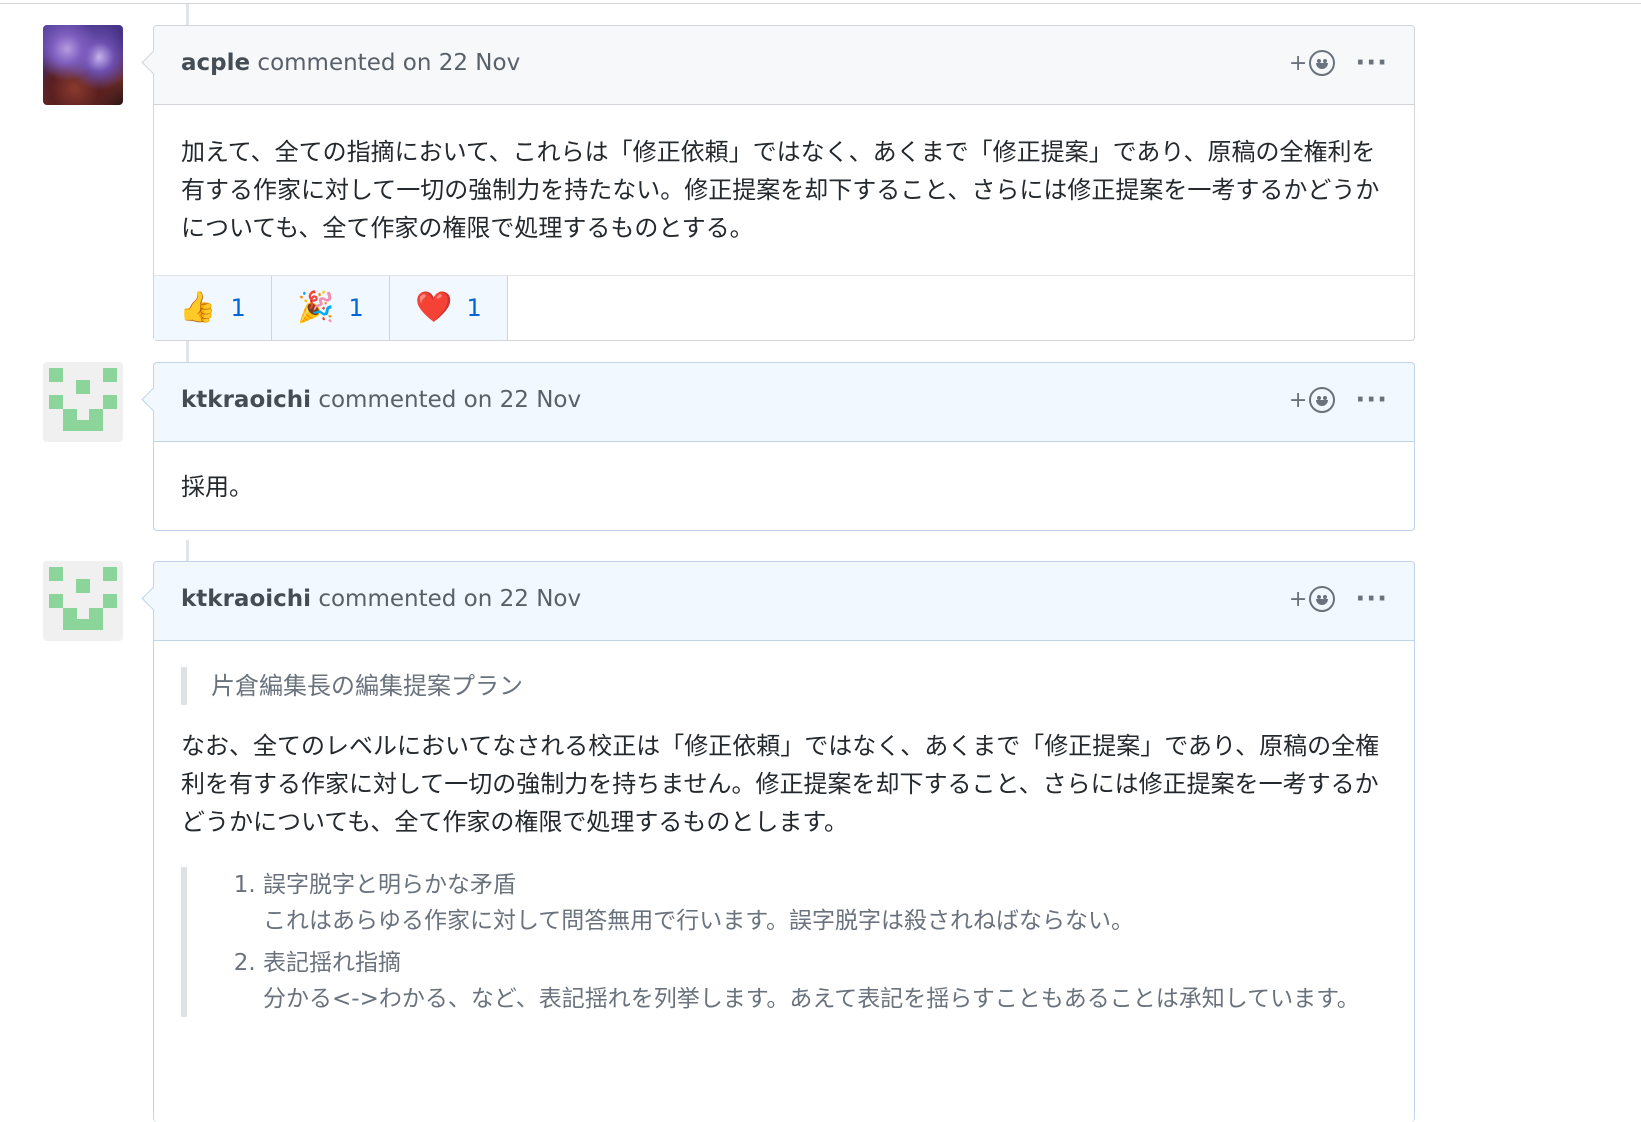 This screenshot has height=1122, width=1641. Describe the element at coordinates (784, 65) in the screenshot. I see `comment-header: acple commented on 22 Nov + ···` at that location.